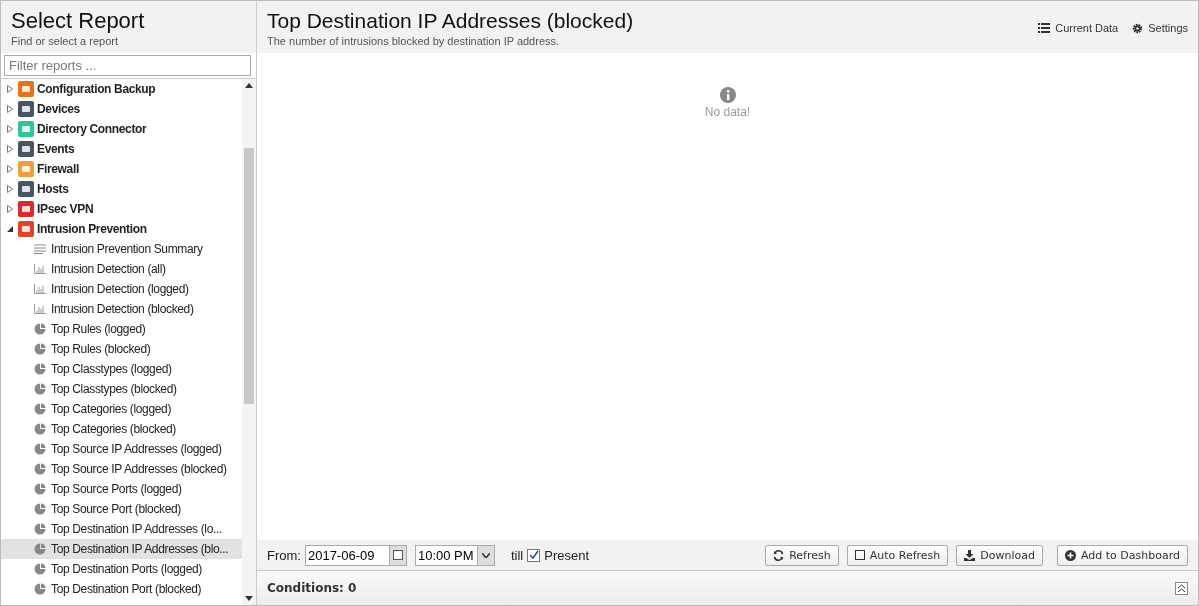  What do you see at coordinates (121, 569) in the screenshot?
I see `tree-item: Top Destination Ports (logged)` at bounding box center [121, 569].